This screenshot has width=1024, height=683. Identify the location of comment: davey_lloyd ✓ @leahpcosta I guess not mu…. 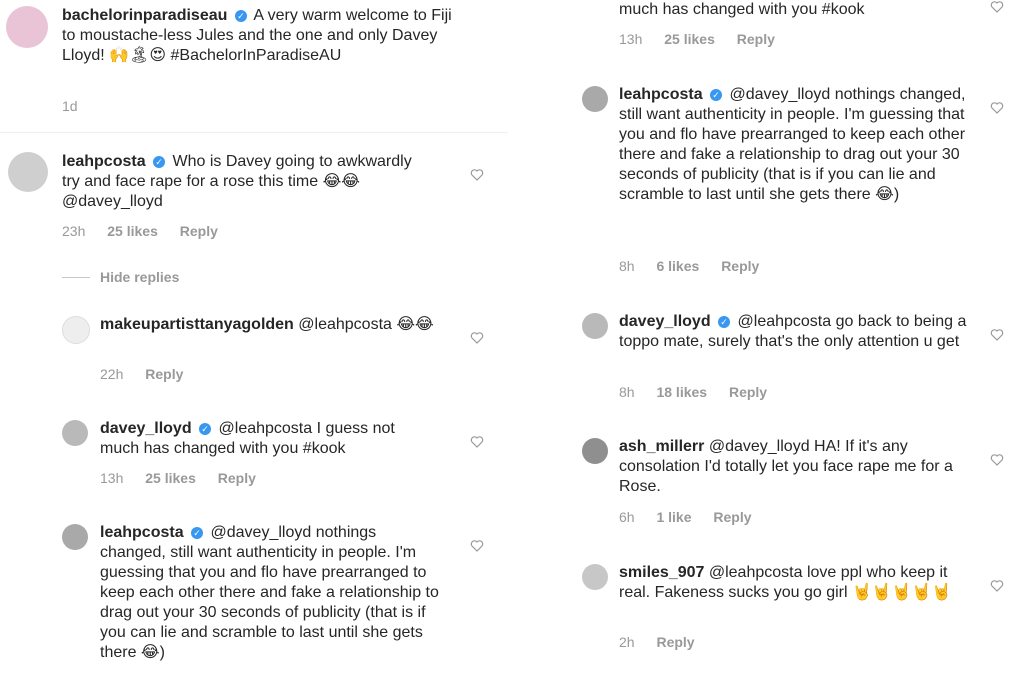
(265, 439).